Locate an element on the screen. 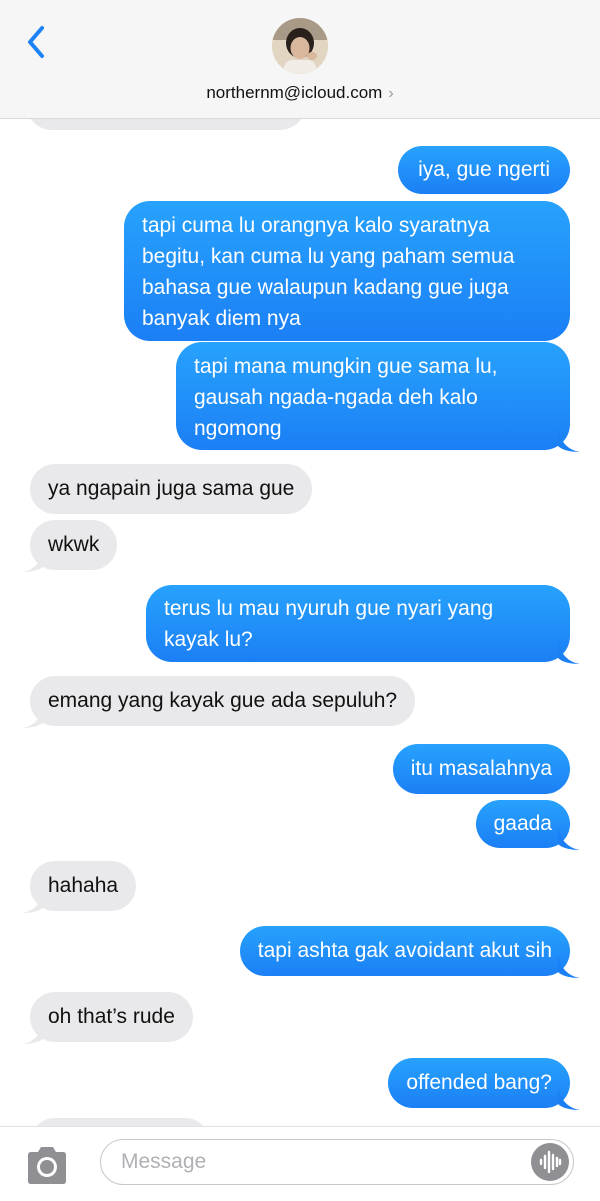 The width and height of the screenshot is (600, 1201). back-button is located at coordinates (38, 42).